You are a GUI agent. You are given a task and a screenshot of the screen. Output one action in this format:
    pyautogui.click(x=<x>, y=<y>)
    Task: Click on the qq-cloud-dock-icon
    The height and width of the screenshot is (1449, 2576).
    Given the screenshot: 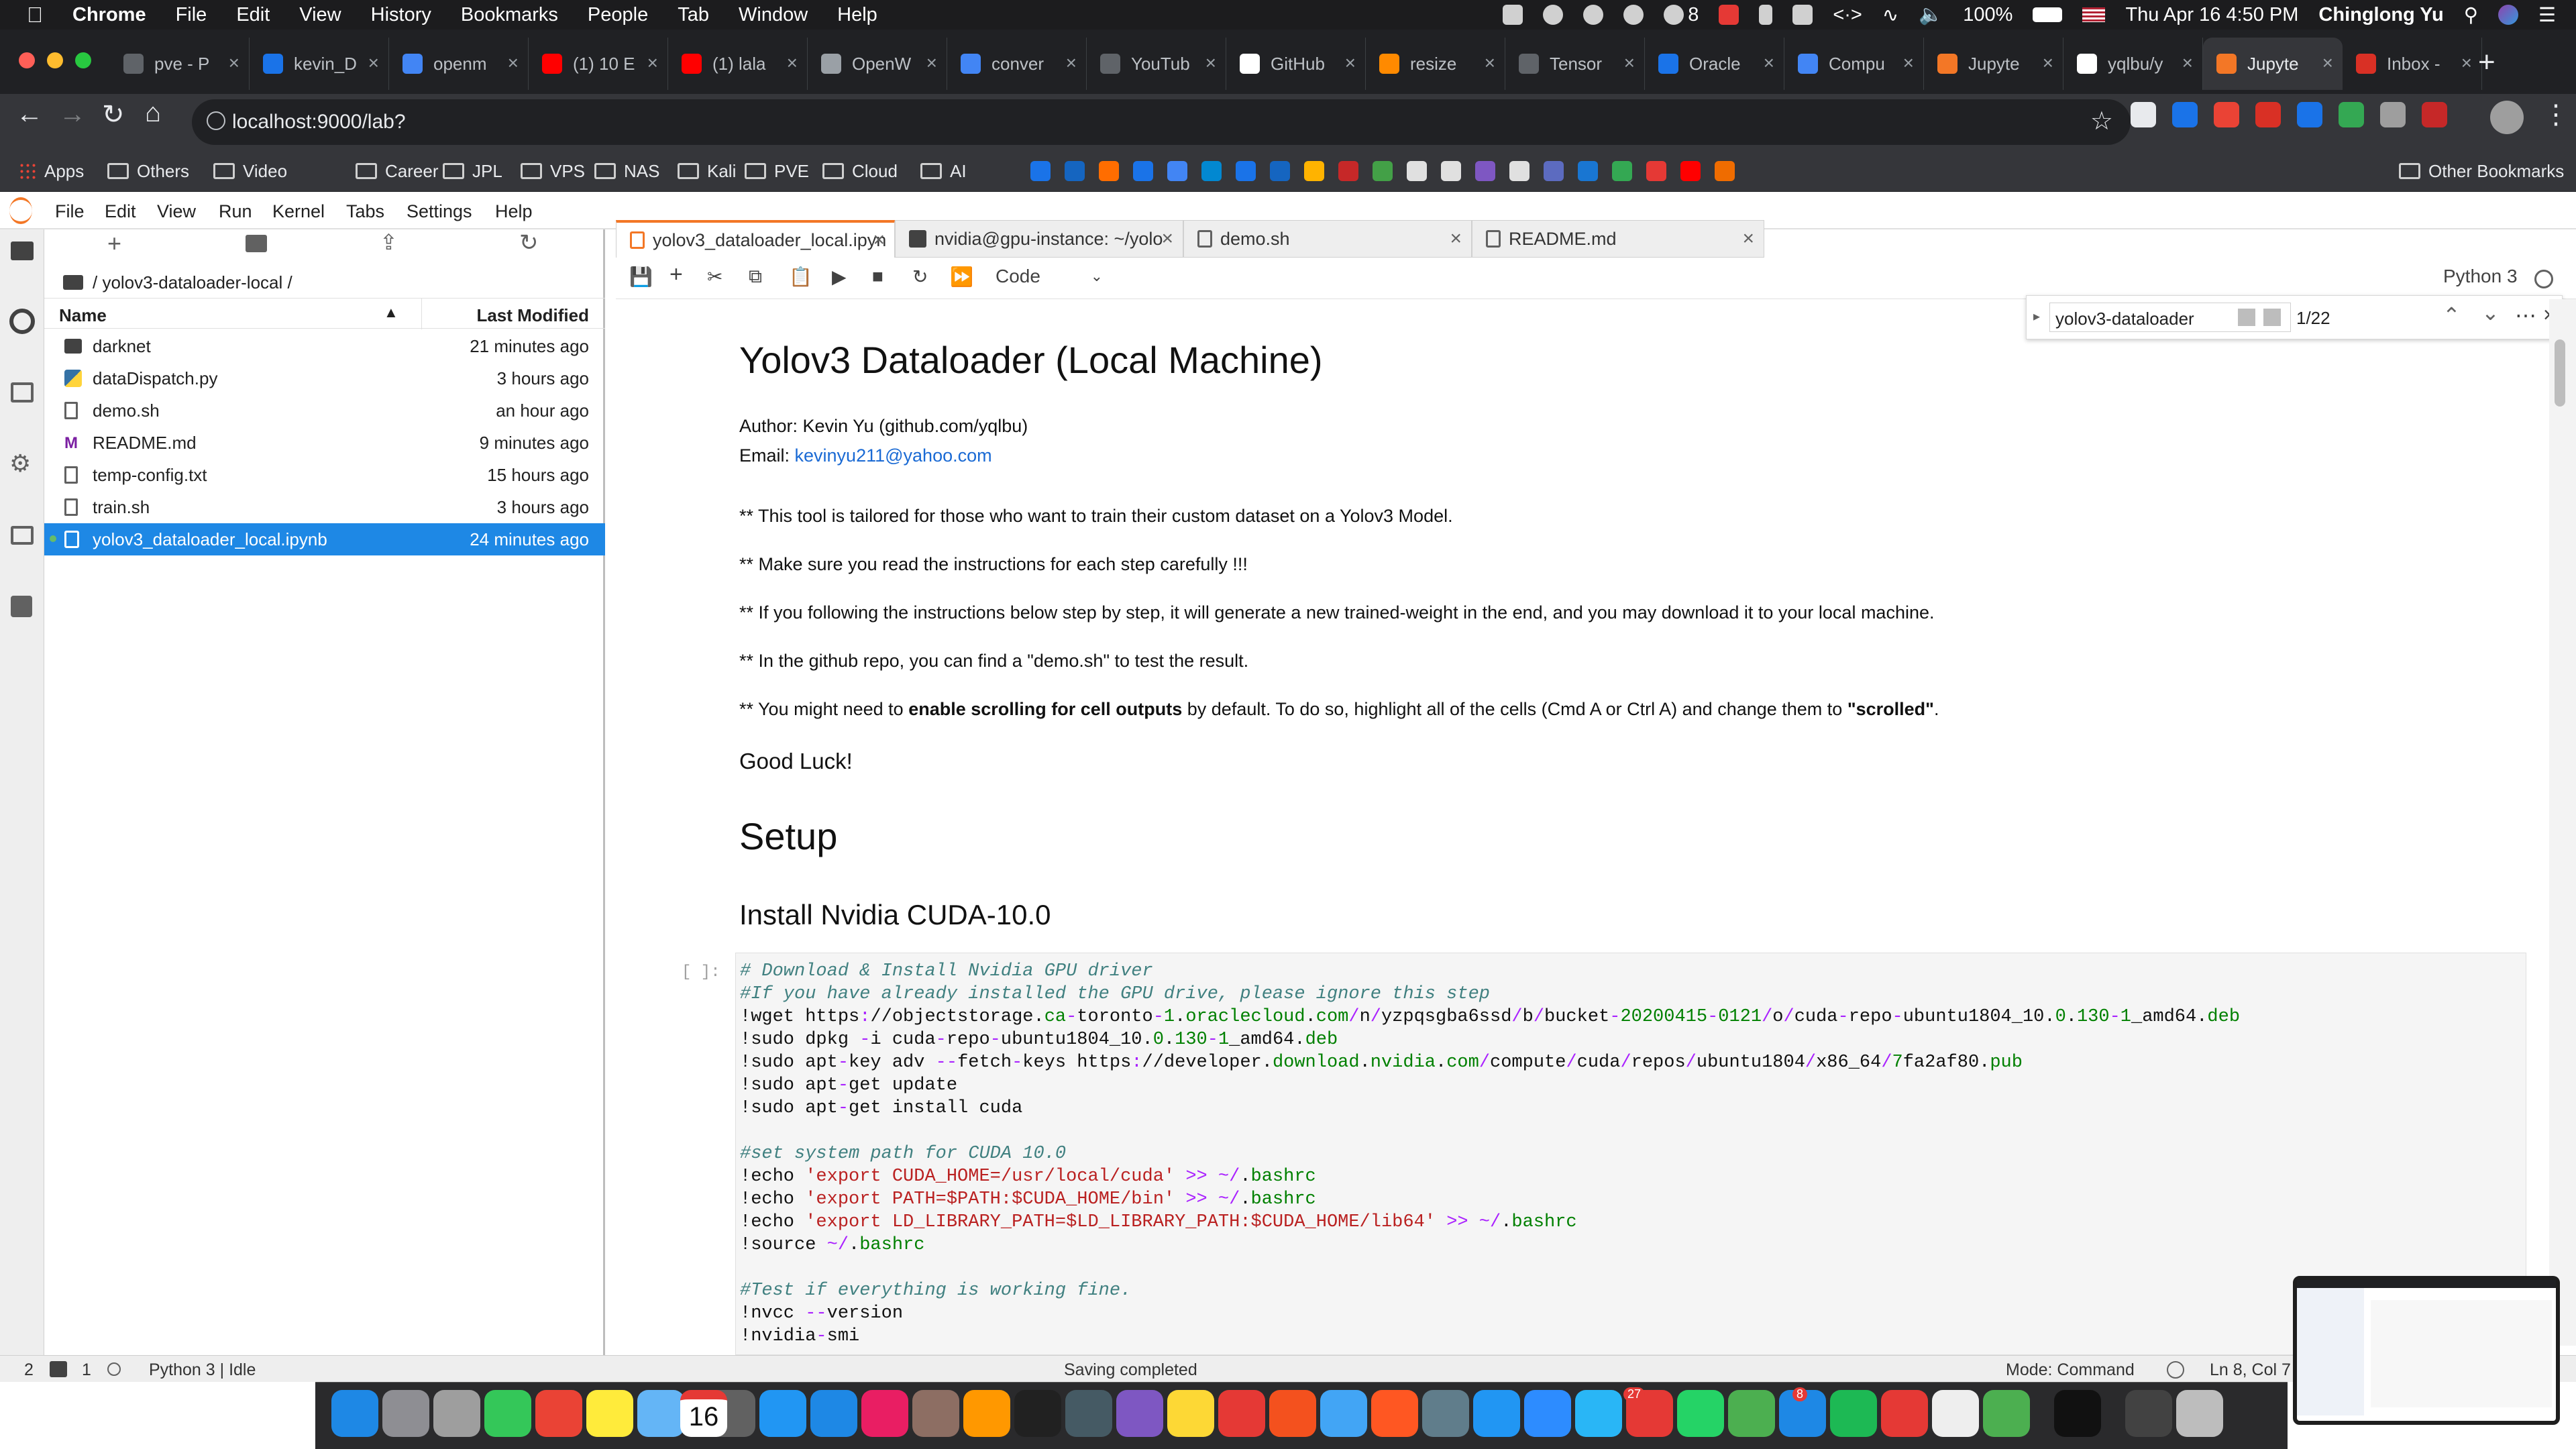 What is the action you would take?
    pyautogui.click(x=1496, y=1413)
    